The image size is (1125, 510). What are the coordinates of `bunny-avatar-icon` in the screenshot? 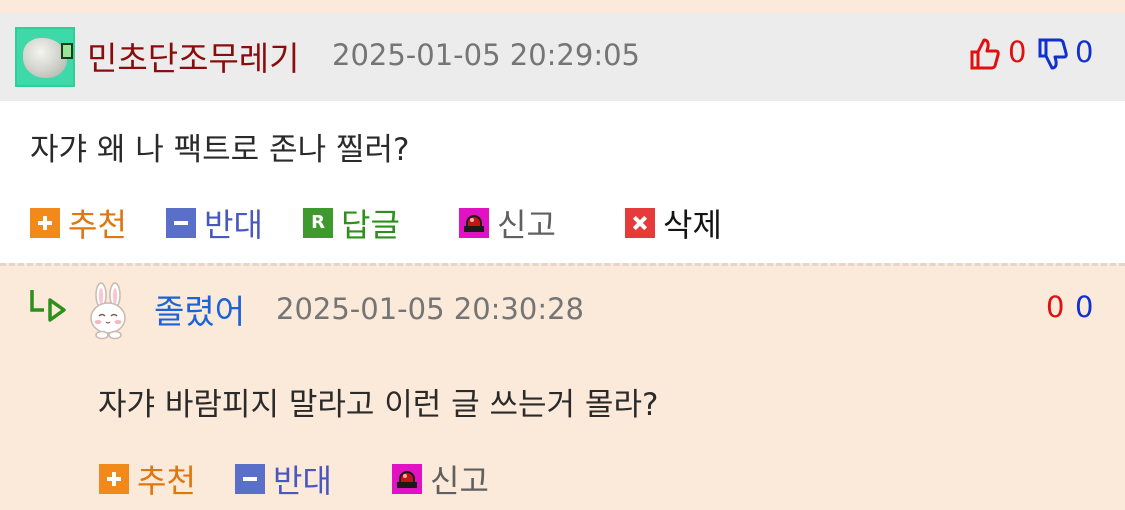 It's located at (108, 311).